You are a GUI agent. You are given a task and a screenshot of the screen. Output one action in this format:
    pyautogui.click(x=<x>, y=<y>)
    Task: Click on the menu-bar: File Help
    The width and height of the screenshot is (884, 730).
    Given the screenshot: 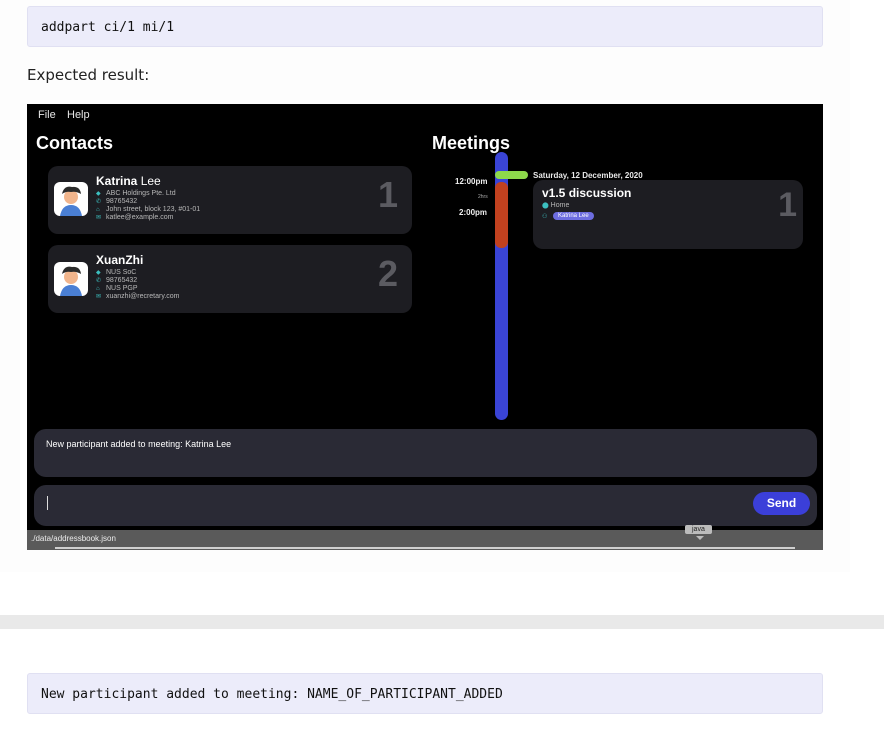 What is the action you would take?
    pyautogui.click(x=425, y=115)
    